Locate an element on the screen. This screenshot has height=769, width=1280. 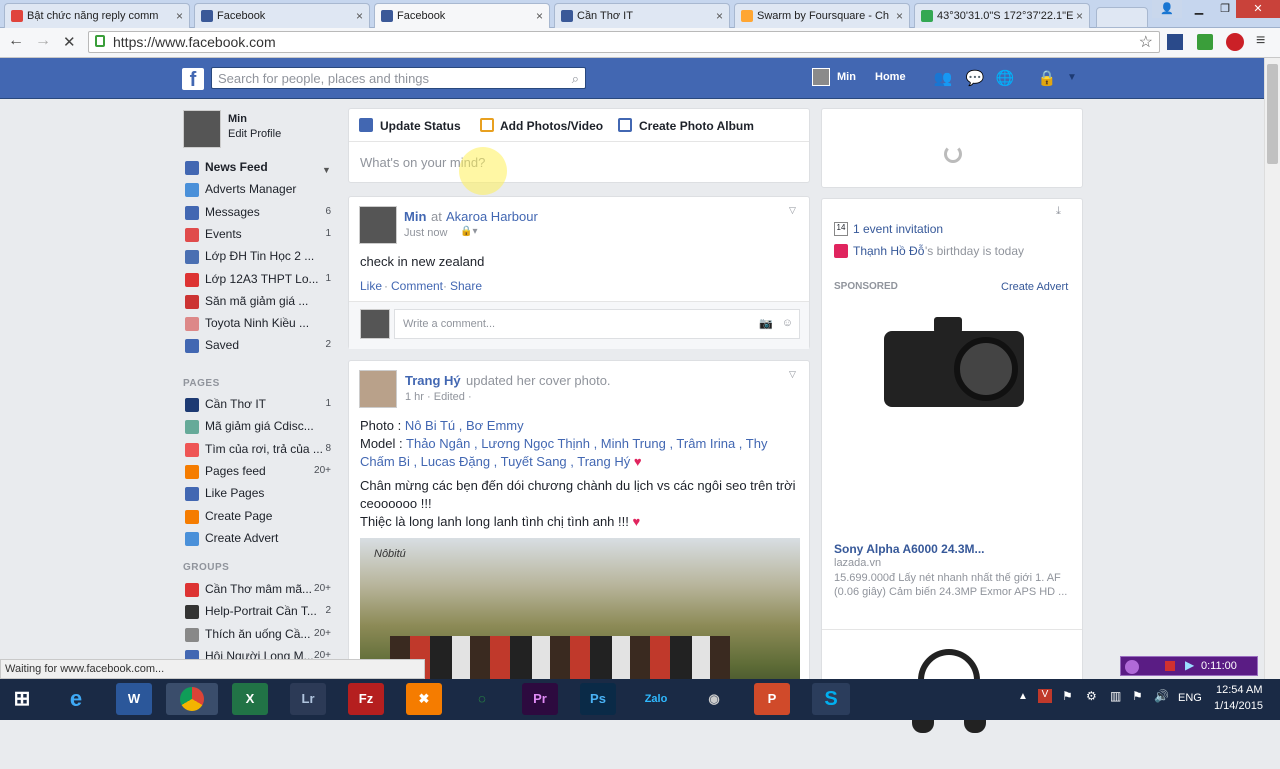
internet-explorer-icon: e is located at coordinates (76, 699).